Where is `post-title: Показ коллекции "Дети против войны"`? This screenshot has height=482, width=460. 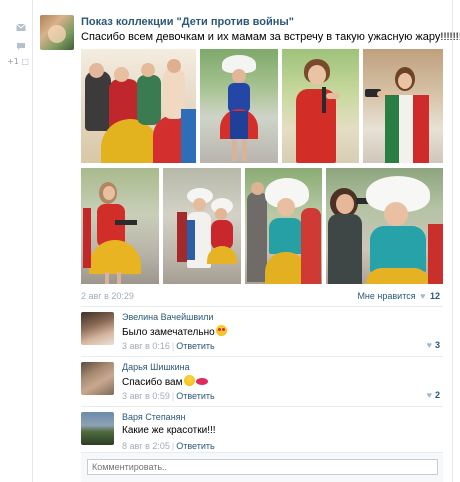 post-title: Показ коллекции "Дети против войны" is located at coordinates (187, 22).